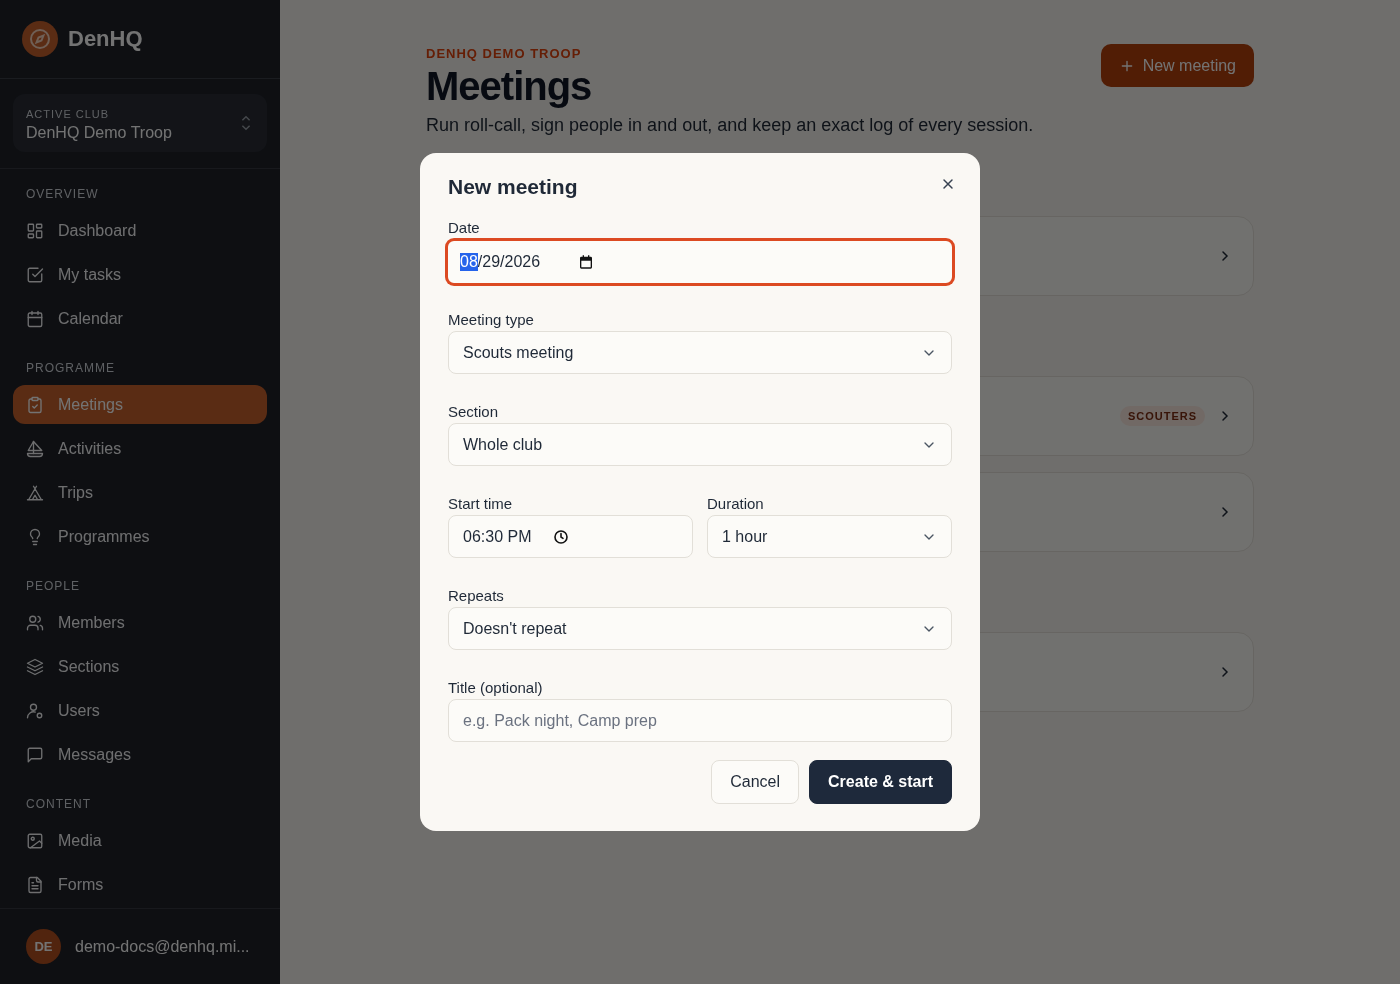 Image resolution: width=1400 pixels, height=984 pixels. What do you see at coordinates (140, 884) in the screenshot?
I see `sidebar-item: Forms` at bounding box center [140, 884].